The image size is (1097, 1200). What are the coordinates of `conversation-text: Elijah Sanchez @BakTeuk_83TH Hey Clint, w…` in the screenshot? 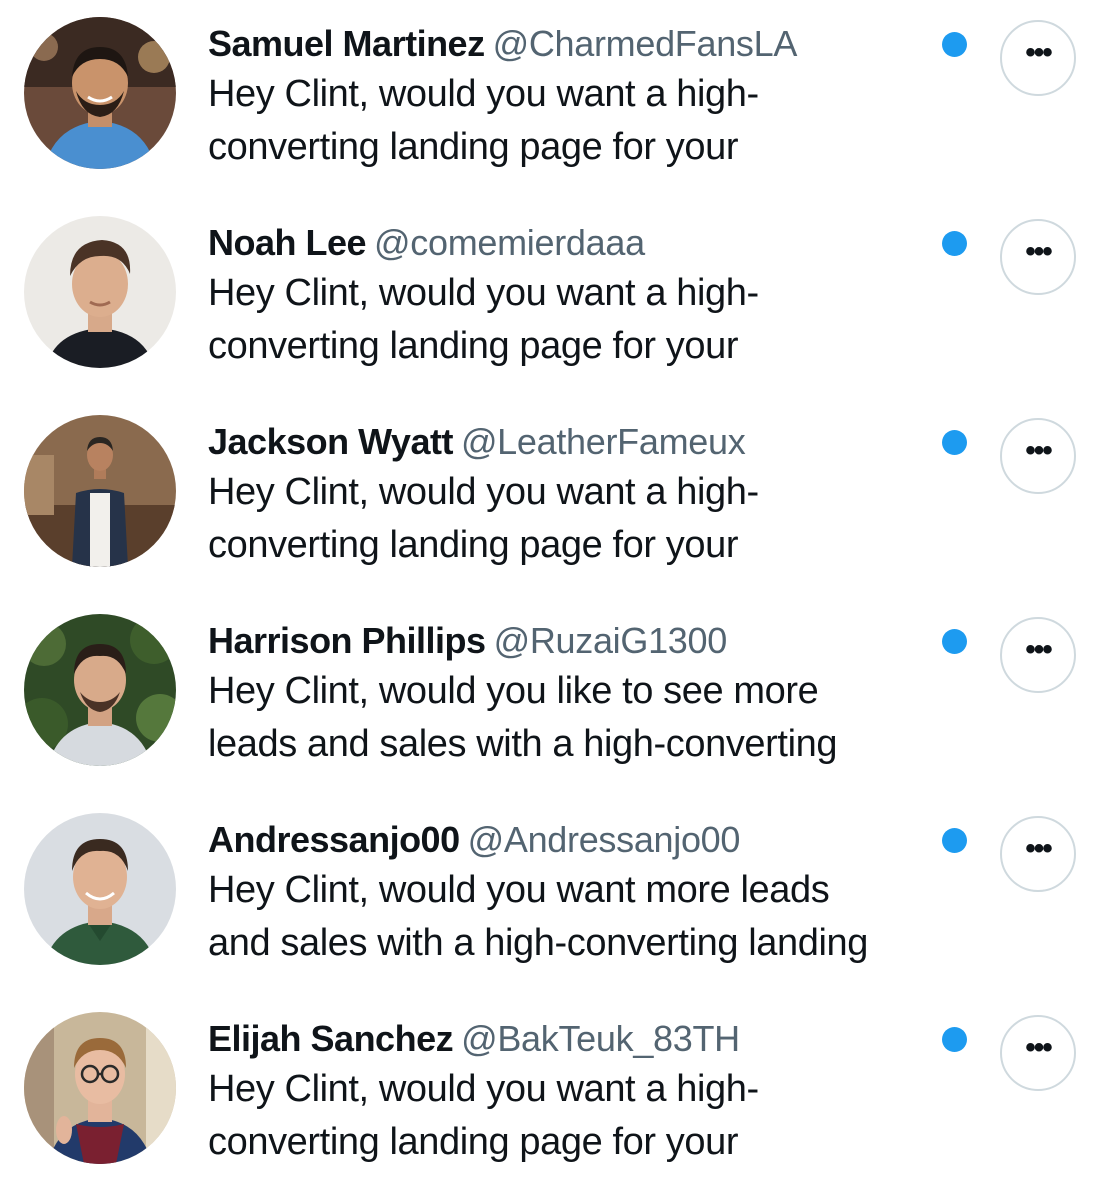 It's located at (593, 1092).